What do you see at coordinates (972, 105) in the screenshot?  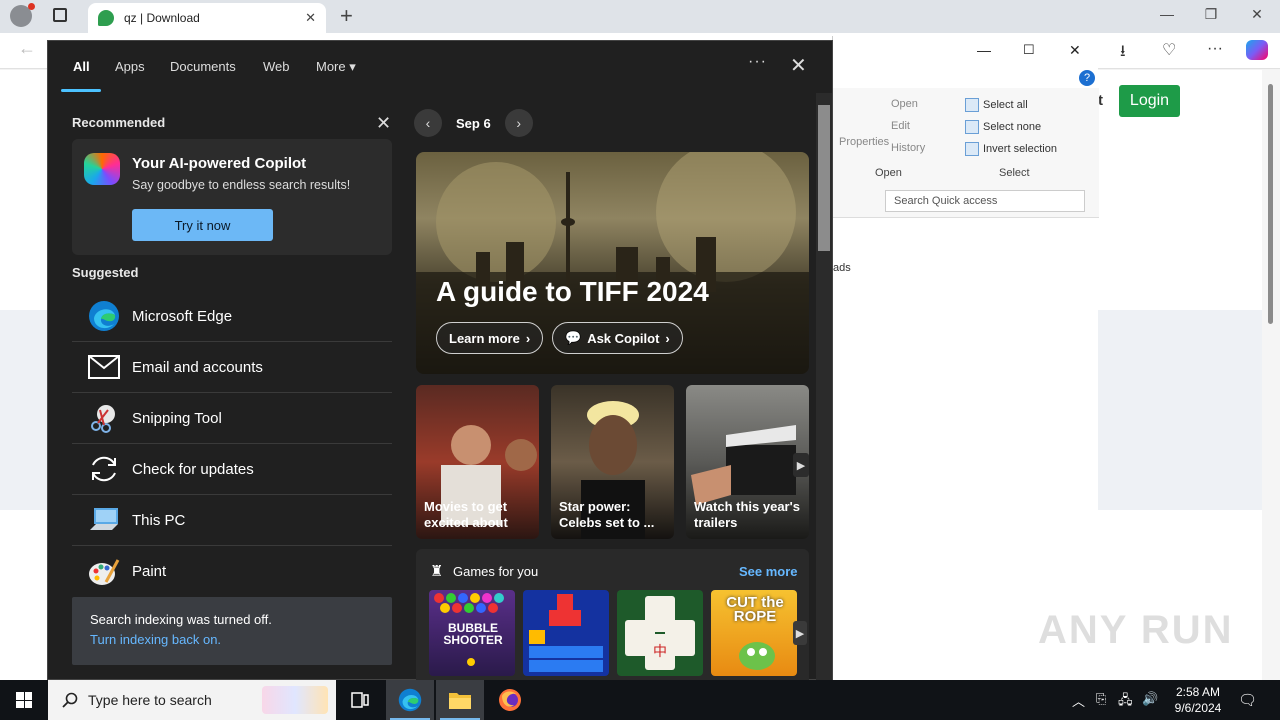 I see `select-all-icon` at bounding box center [972, 105].